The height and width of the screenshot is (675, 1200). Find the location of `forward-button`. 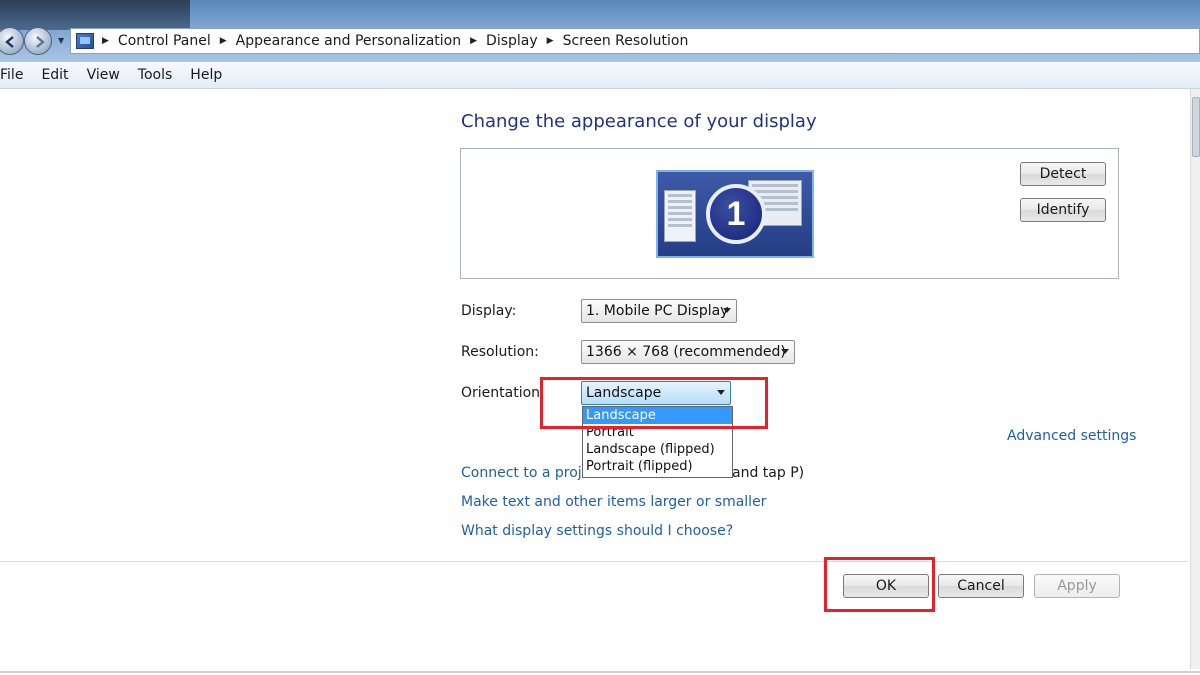

forward-button is located at coordinates (38, 41).